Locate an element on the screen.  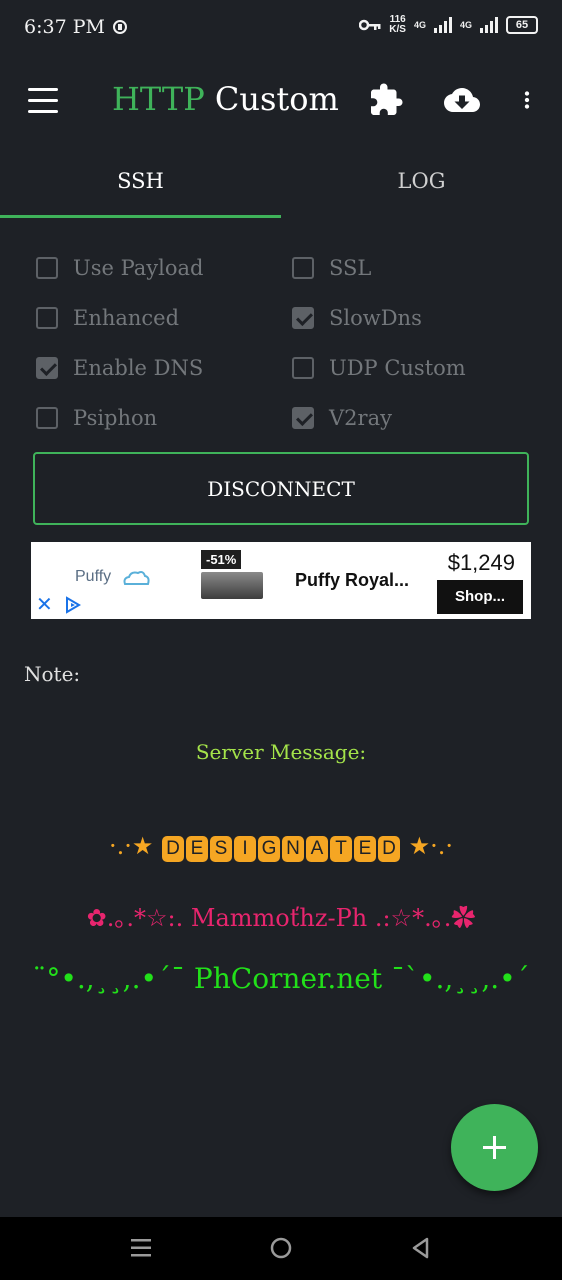
designated-suffix: ★·.· is located at coordinates (431, 846).